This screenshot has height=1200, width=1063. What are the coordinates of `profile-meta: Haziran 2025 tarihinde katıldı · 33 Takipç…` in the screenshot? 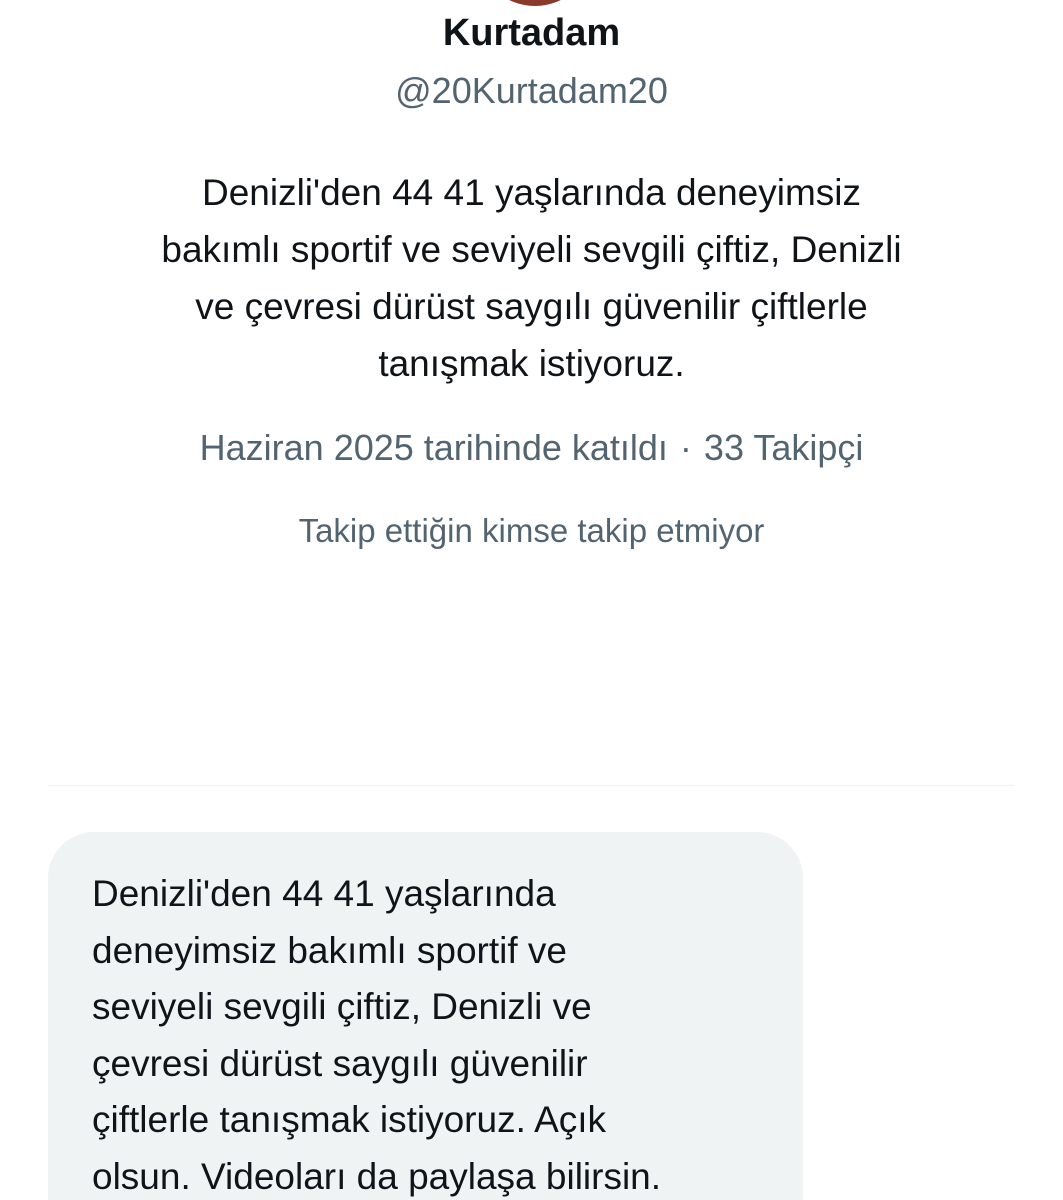 It's located at (531, 448).